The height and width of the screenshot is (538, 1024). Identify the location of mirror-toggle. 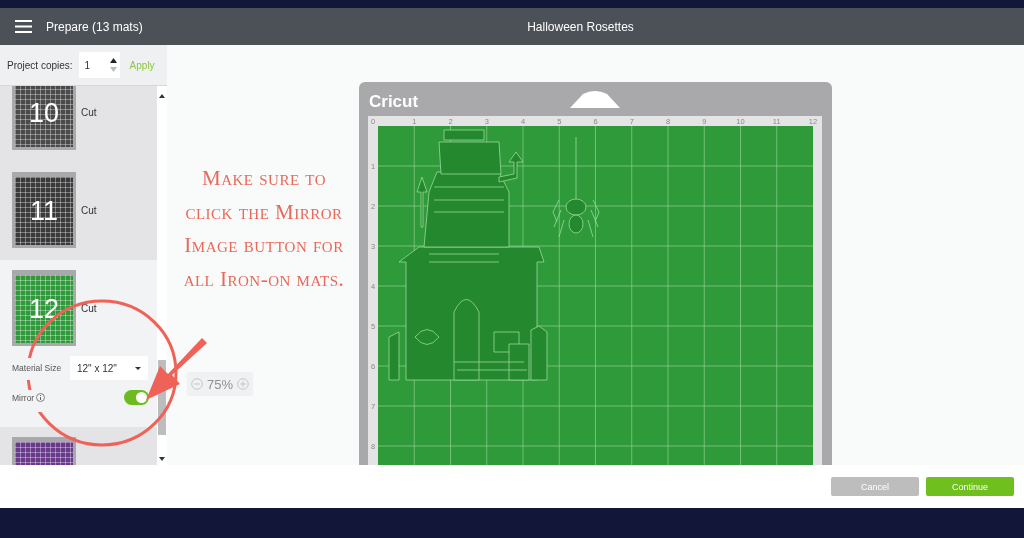
(136, 397).